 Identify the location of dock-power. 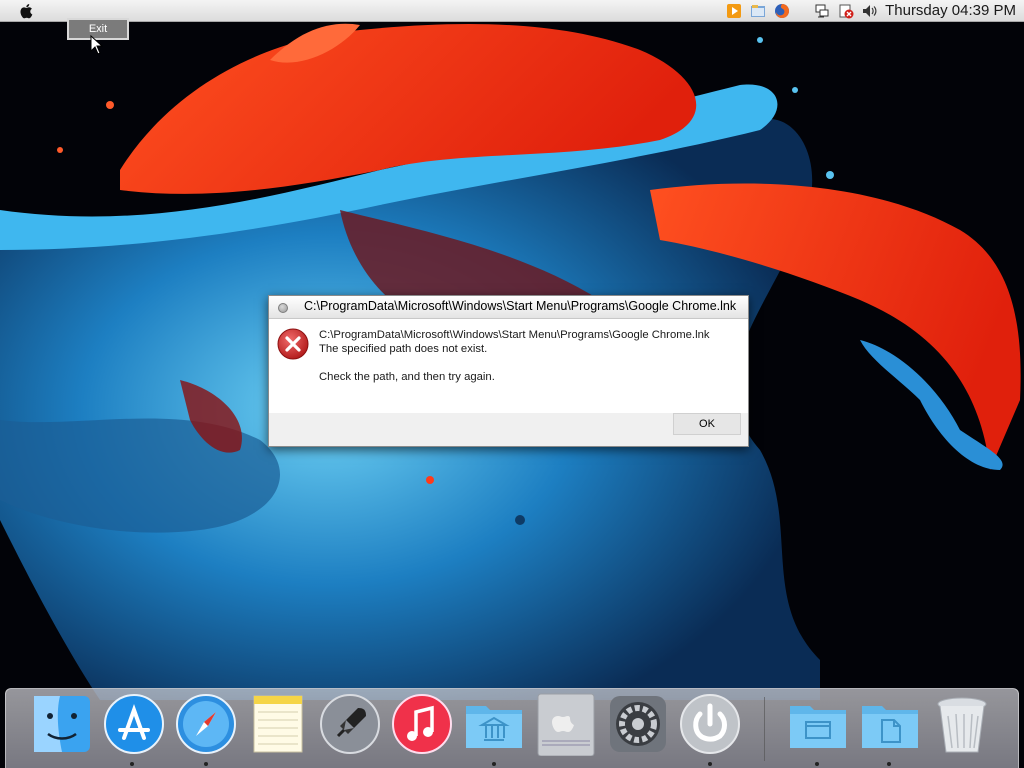
(710, 725).